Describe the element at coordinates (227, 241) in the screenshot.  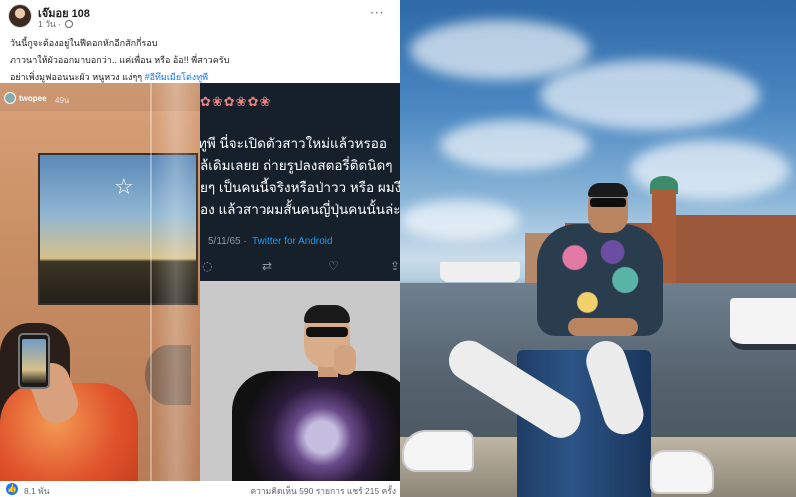
I see `tweet-date: 5/11/65 ·` at that location.